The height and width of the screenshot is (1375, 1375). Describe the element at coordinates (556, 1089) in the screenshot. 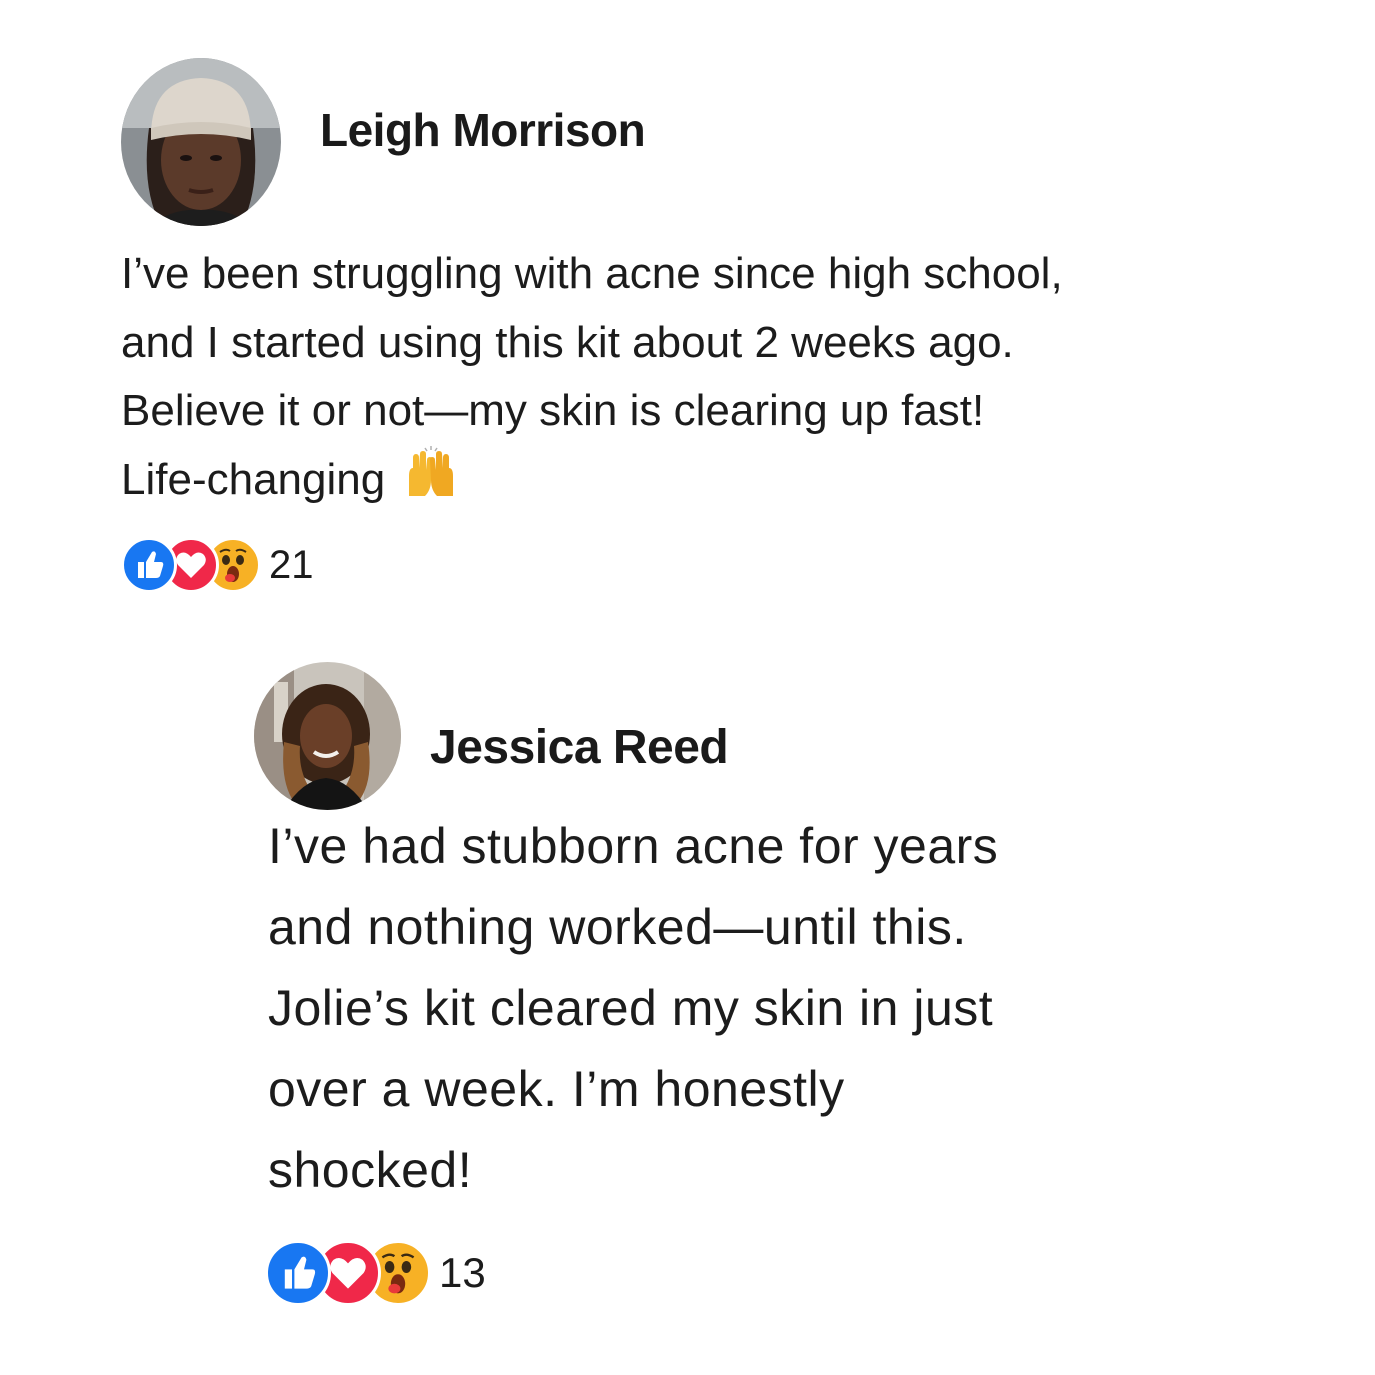

I see `comment-line: over a week. I’m honestly` at that location.